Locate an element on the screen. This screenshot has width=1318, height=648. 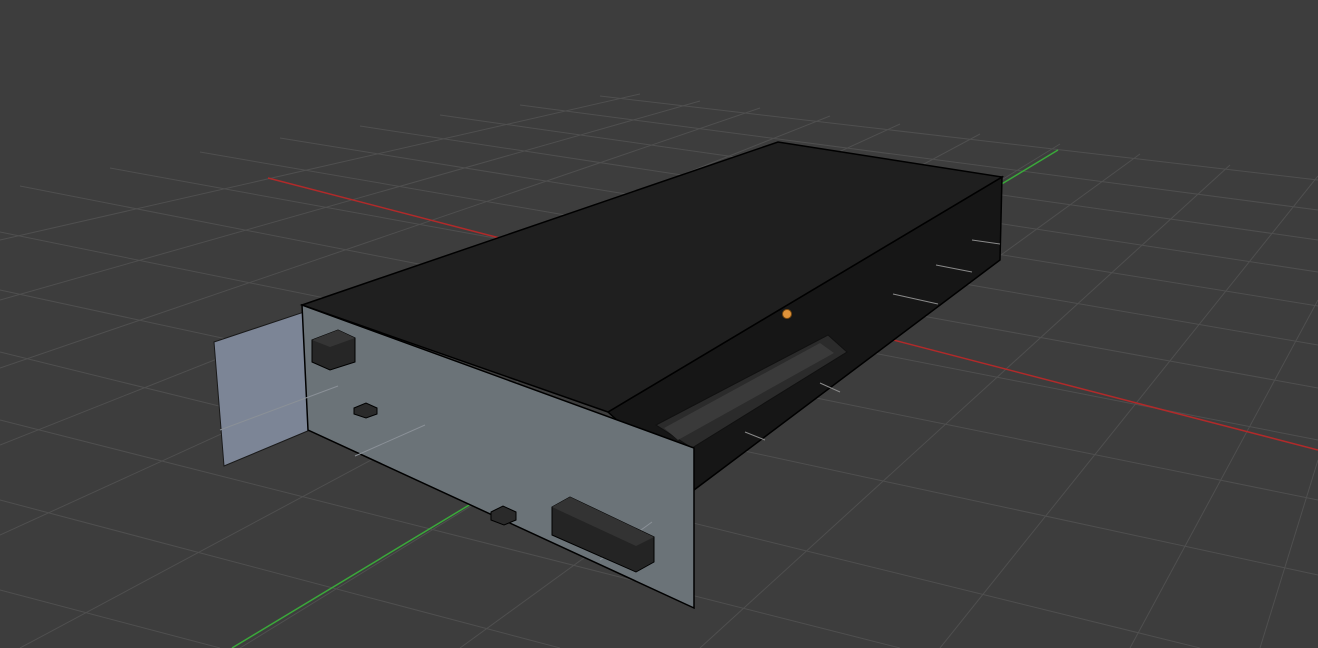
object-origin-marker is located at coordinates (787, 314).